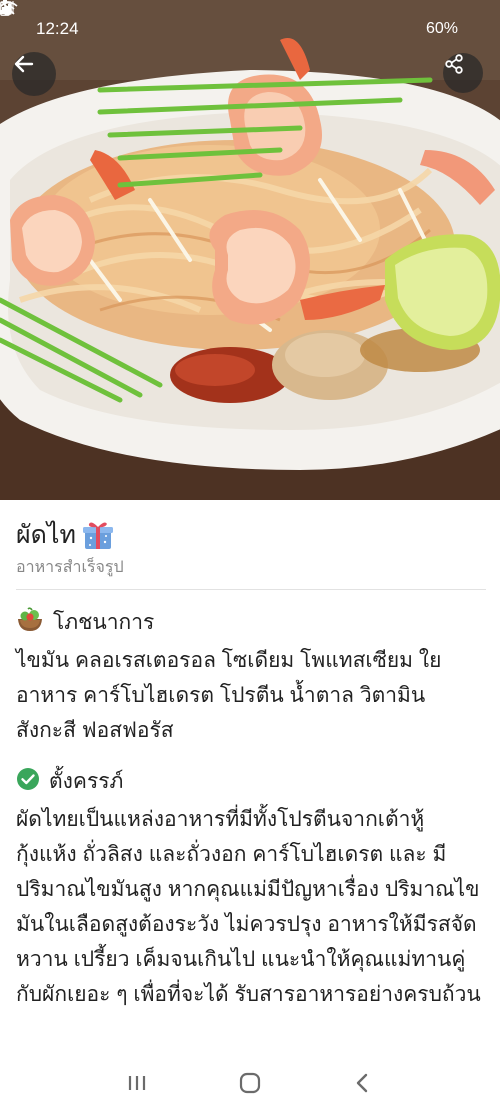 Image resolution: width=500 pixels, height=1111 pixels. I want to click on pregnancy-heading: ตั้งครรภ์, so click(86, 781).